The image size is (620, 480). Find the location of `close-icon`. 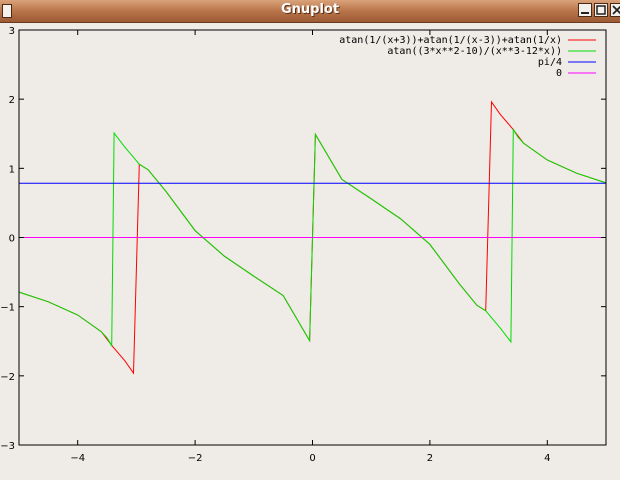

close-icon is located at coordinates (616, 10).